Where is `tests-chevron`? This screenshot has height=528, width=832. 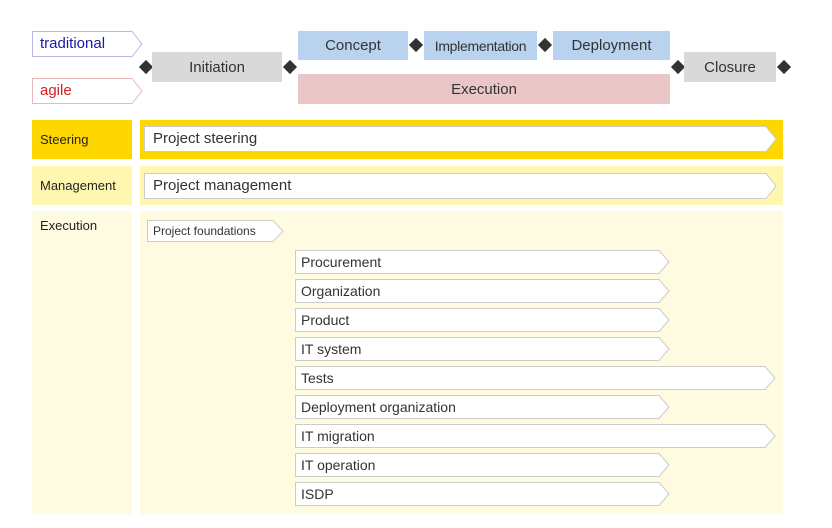
tests-chevron is located at coordinates (535, 378).